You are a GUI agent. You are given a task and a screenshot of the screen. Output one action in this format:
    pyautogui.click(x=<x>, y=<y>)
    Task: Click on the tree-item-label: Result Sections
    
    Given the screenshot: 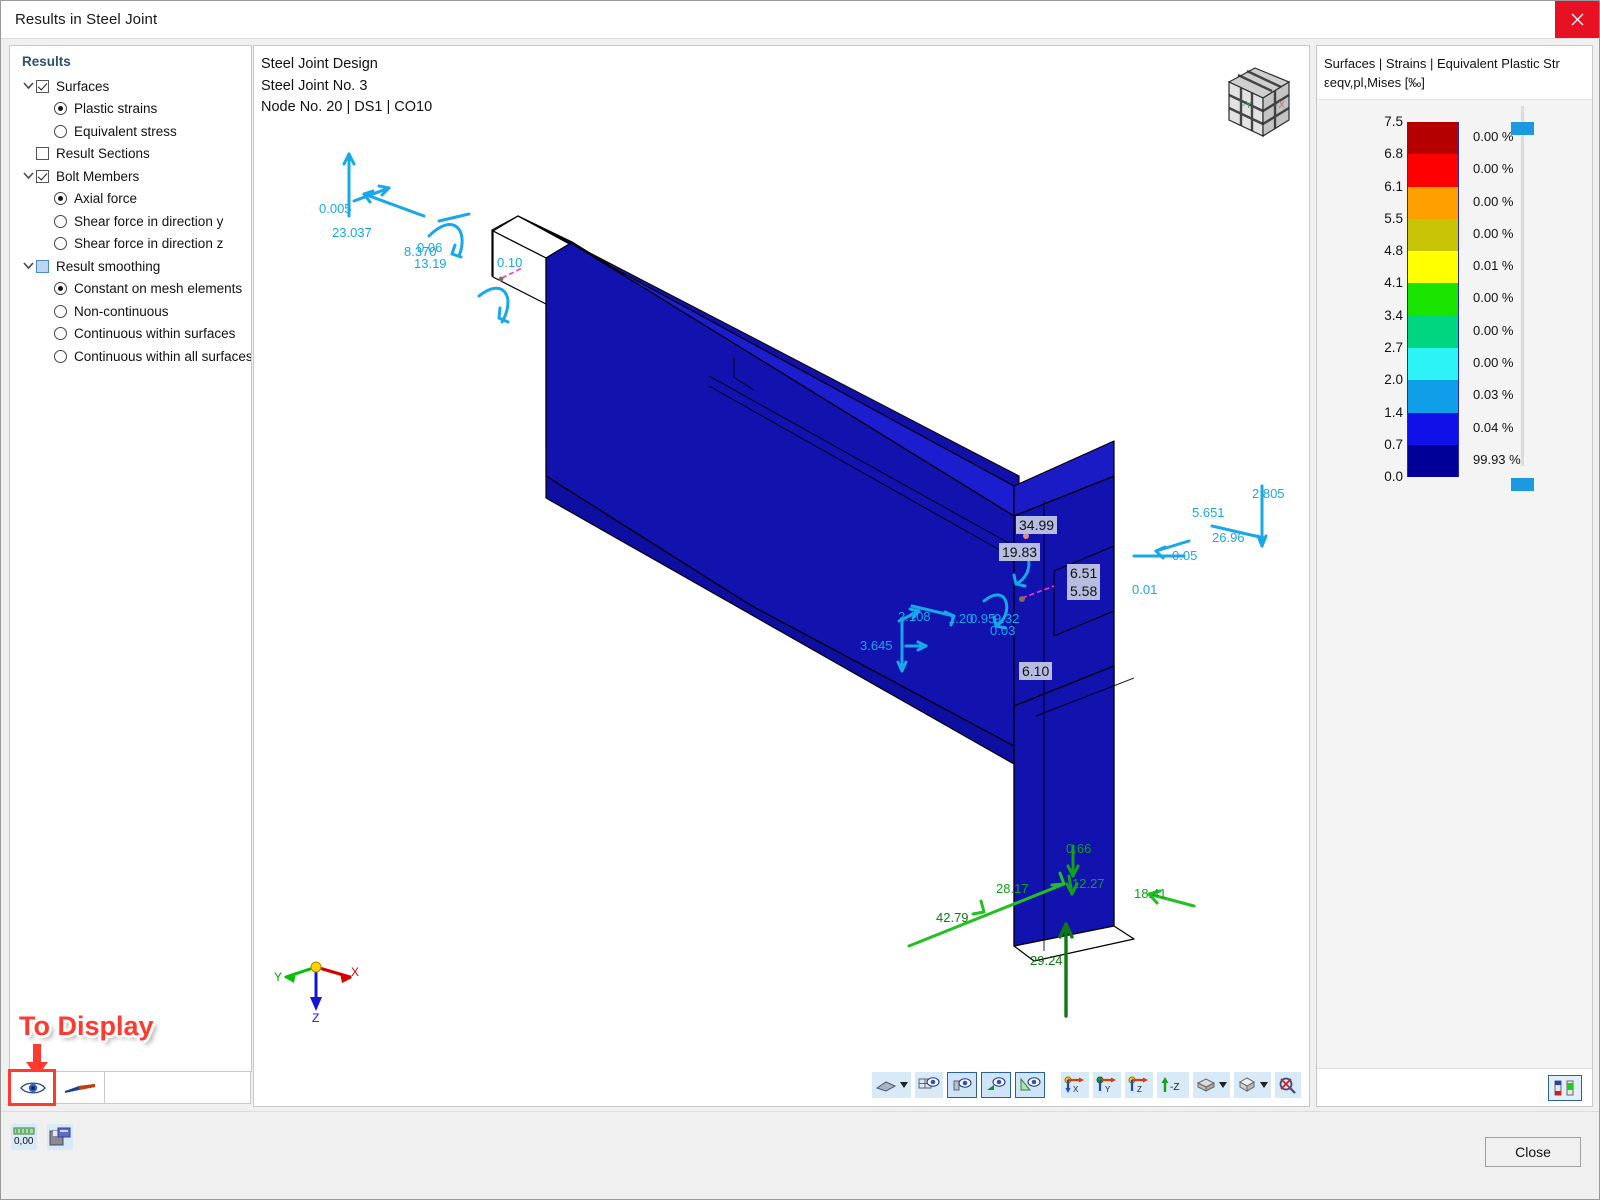 What is the action you would take?
    pyautogui.click(x=103, y=154)
    